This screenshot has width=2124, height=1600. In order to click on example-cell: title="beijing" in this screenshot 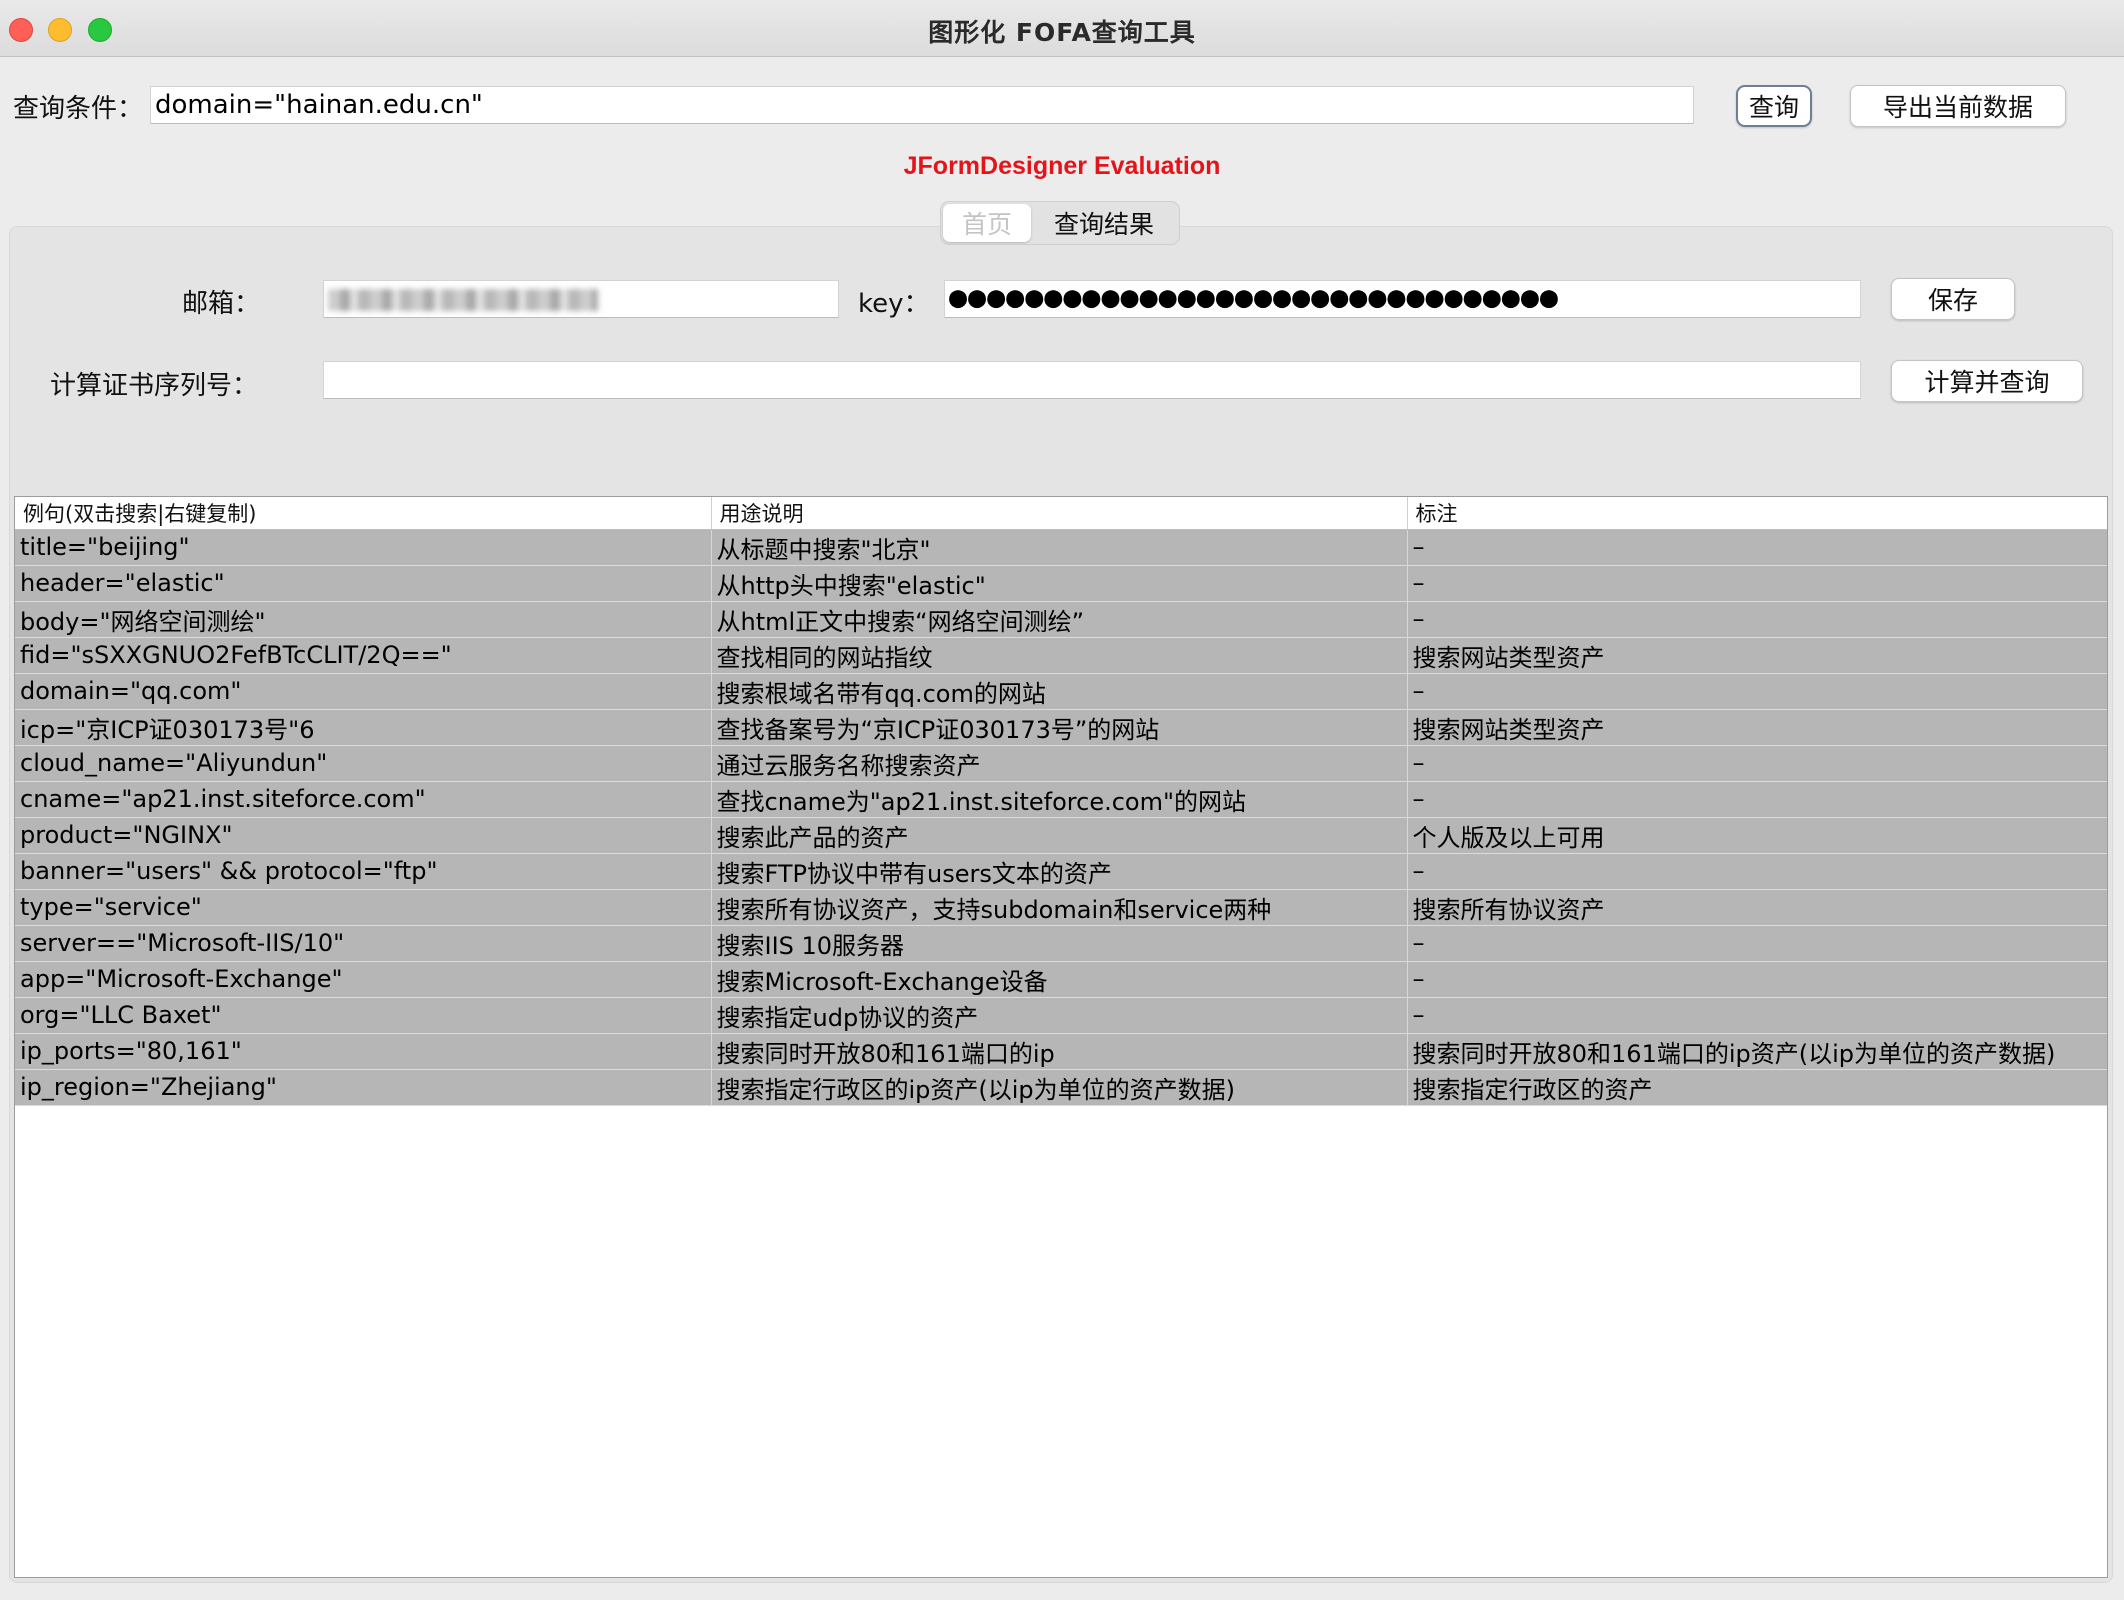, I will do `click(363, 547)`.